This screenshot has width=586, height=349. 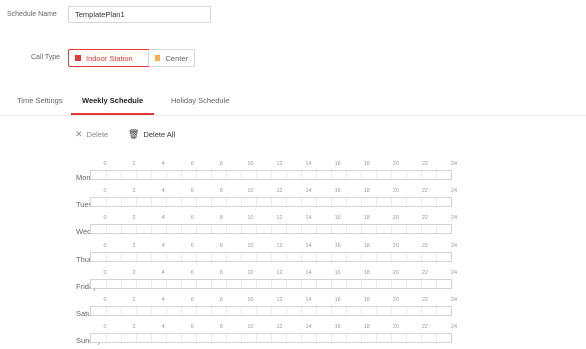 I want to click on call-type-indoor-station: Indoor Station, so click(x=111, y=58).